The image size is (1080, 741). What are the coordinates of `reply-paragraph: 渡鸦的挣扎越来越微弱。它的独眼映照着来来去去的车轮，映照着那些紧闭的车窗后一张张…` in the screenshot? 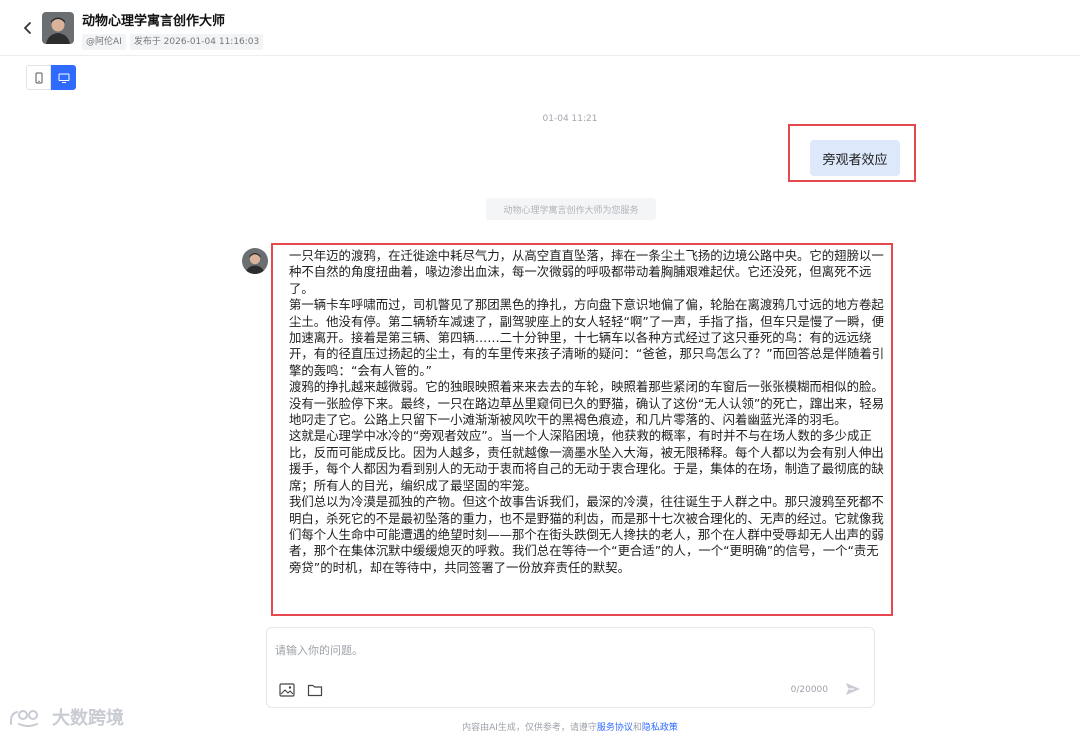 It's located at (587, 403).